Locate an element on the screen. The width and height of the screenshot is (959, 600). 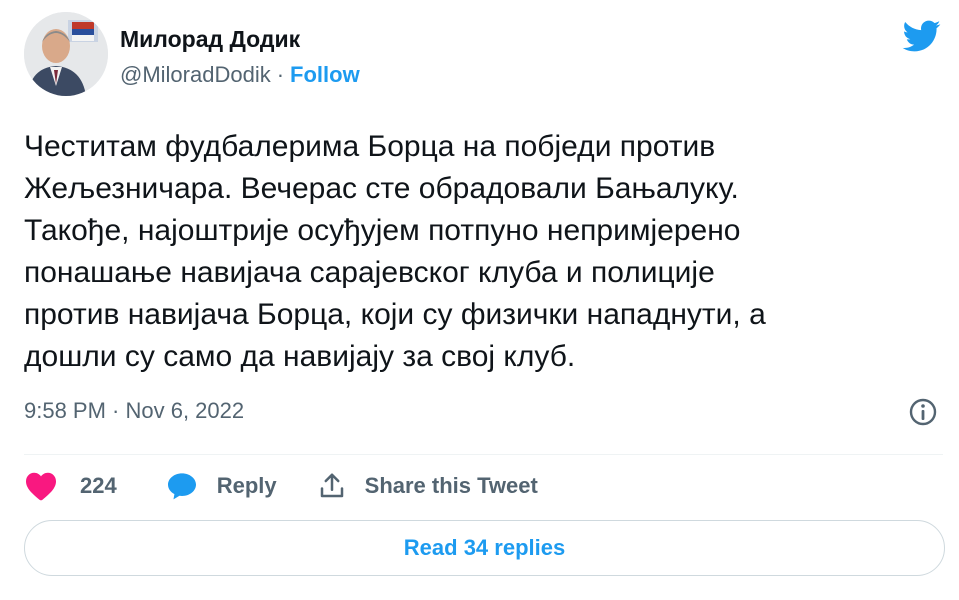
share-button: Share this Tweet is located at coordinates (427, 486).